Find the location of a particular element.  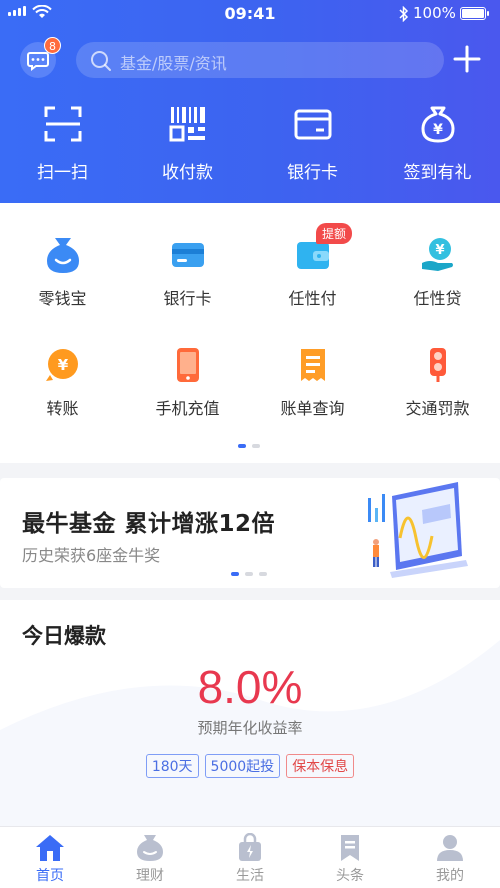

bookmark-icon is located at coordinates (350, 848).